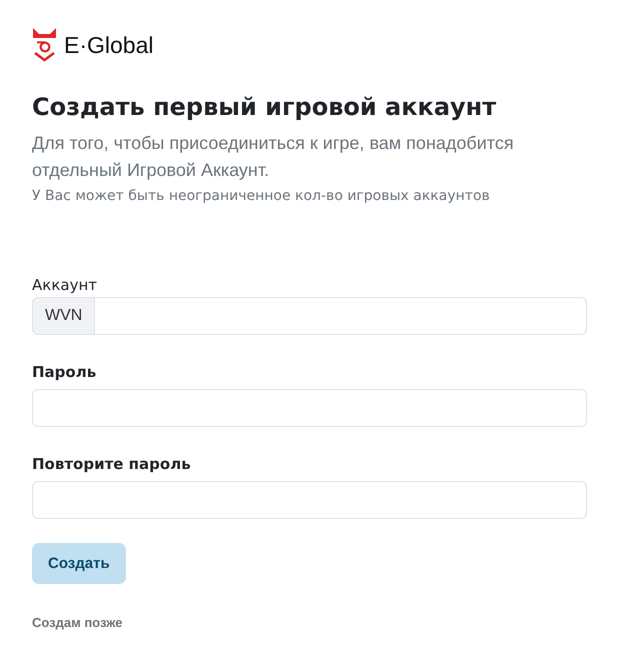 Image resolution: width=640 pixels, height=660 pixels. Describe the element at coordinates (273, 157) in the screenshot. I see `description-text: Для того, чтобы присоединиться к игре, вам понадобится отдельный Игровой Аккаунт.` at that location.